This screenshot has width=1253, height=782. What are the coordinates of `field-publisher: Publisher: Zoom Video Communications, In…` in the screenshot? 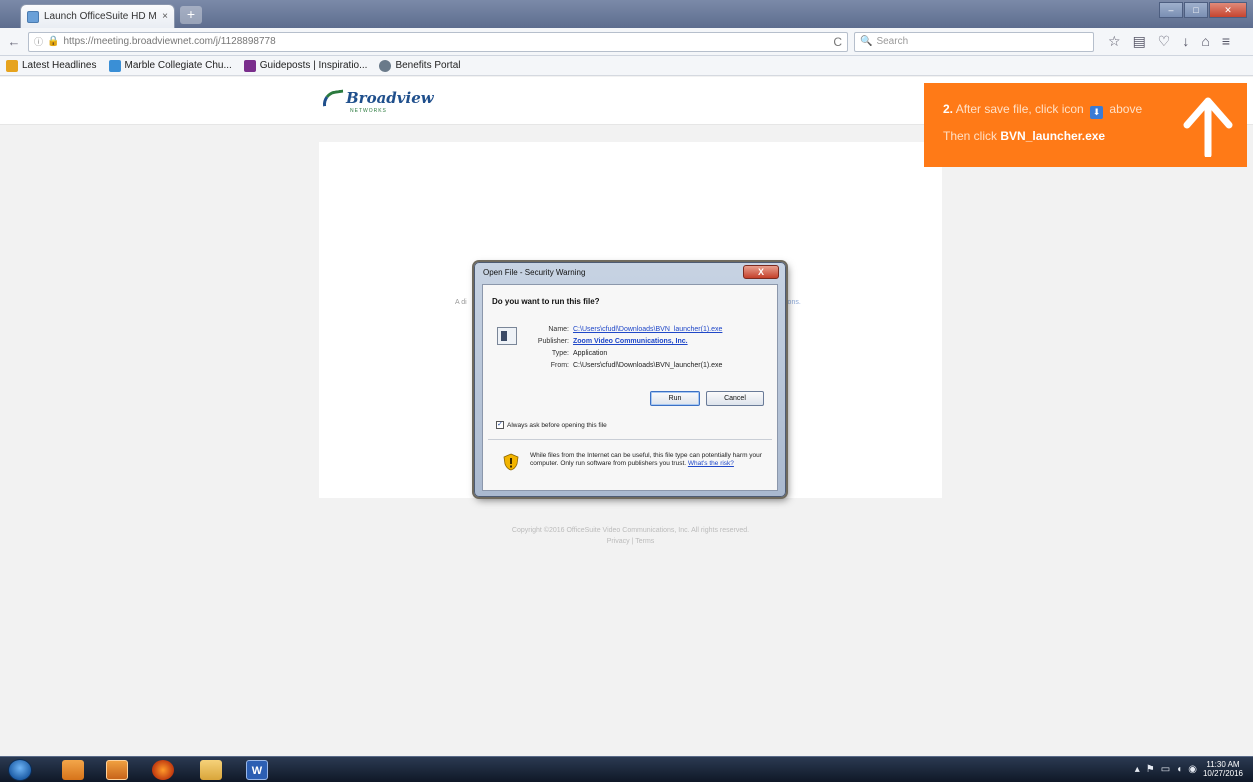 It's located at (612, 341).